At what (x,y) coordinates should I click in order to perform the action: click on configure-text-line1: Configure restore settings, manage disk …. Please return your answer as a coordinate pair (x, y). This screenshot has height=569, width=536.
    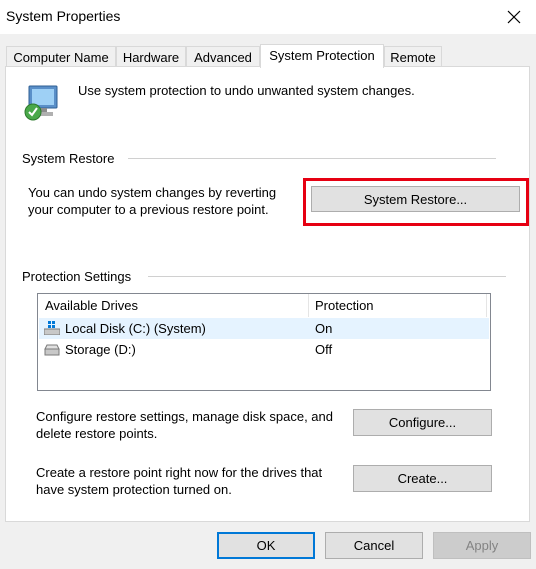
    Looking at the image, I should click on (185, 416).